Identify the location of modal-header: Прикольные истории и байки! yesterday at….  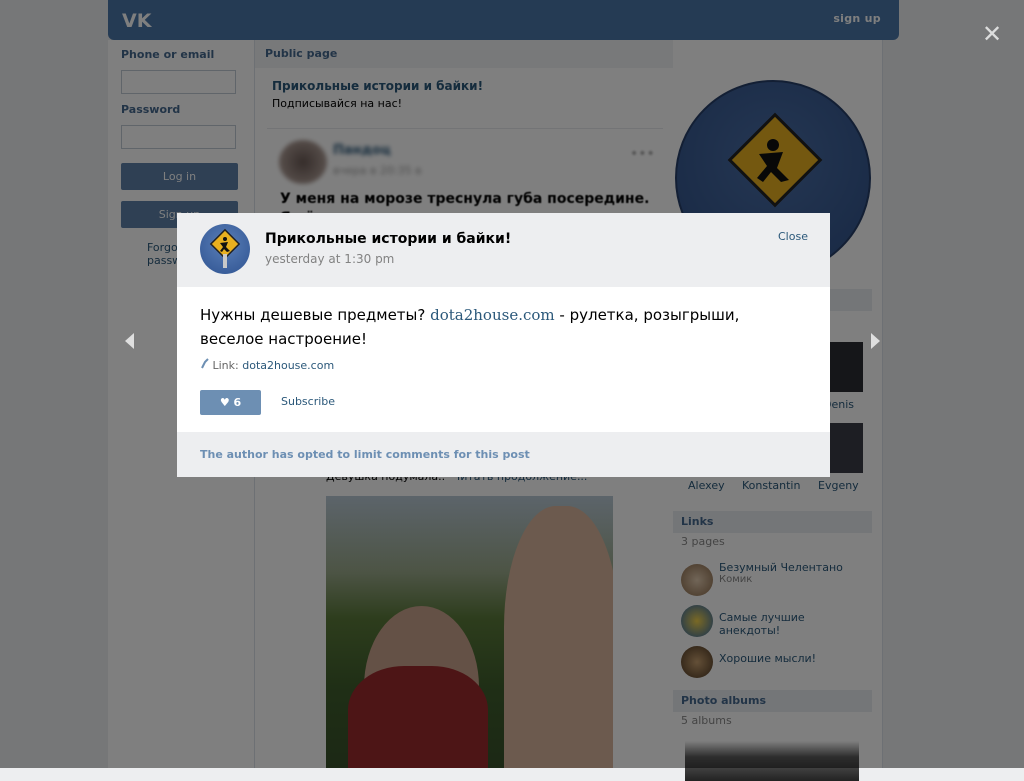
(503, 250).